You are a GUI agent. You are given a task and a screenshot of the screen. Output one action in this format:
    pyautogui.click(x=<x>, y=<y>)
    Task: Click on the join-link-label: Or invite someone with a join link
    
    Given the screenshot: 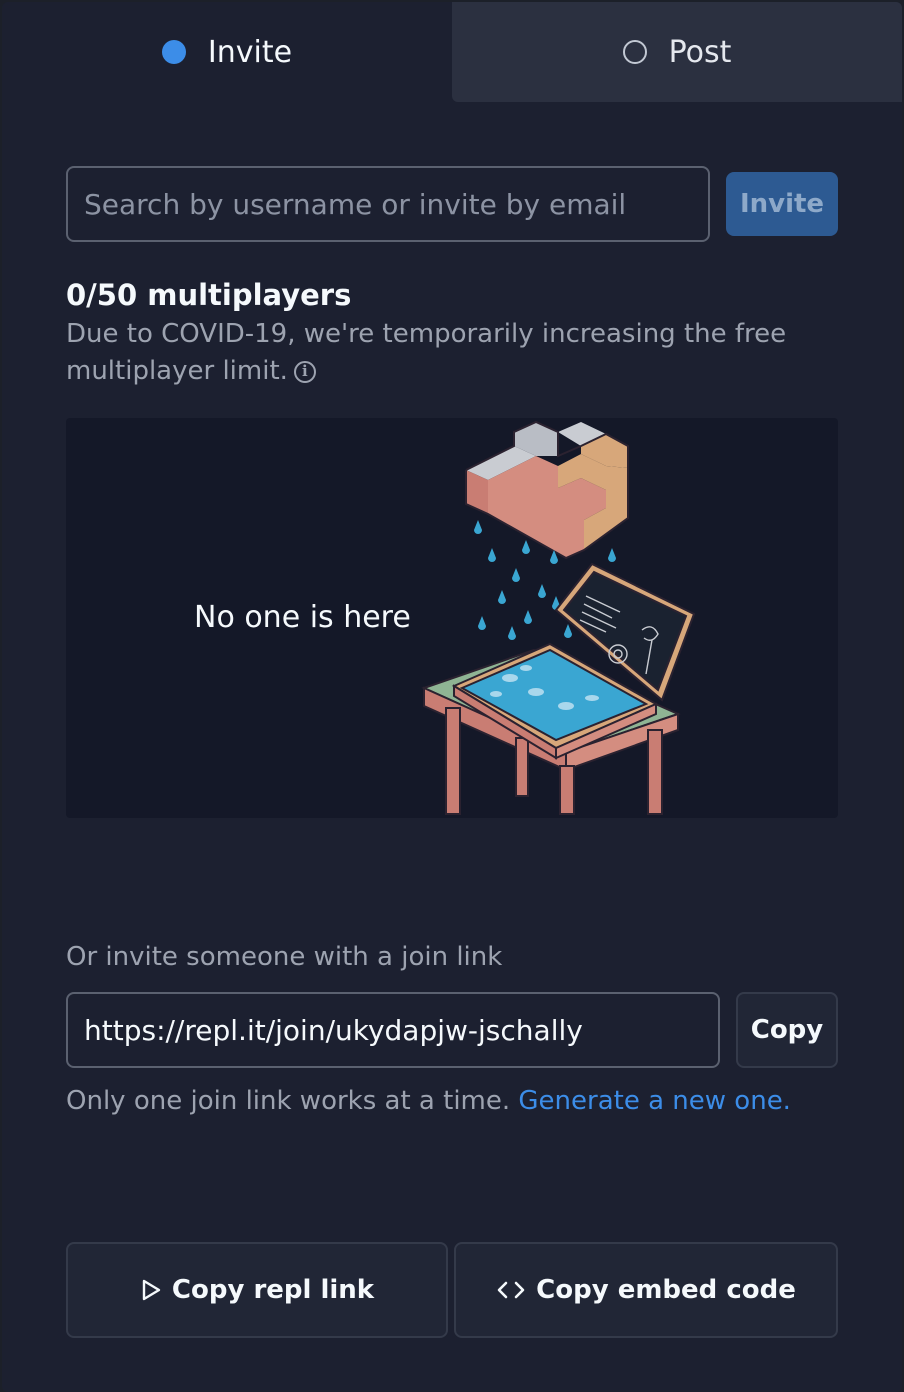 What is the action you would take?
    pyautogui.click(x=284, y=957)
    